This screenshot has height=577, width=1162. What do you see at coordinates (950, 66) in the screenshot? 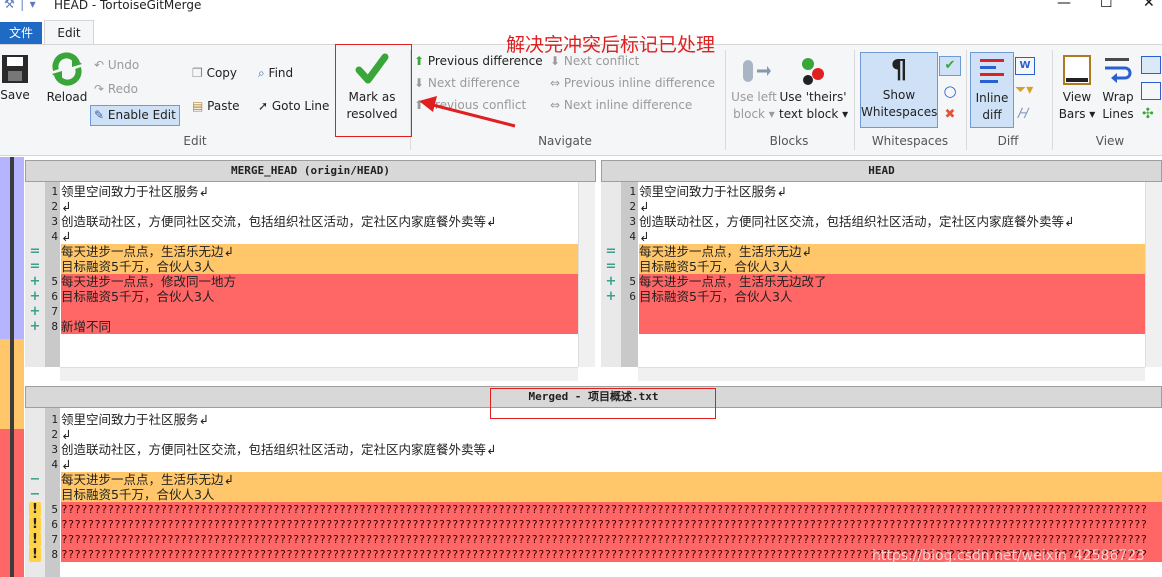
I see `ignore-eol-toggle: ✔` at bounding box center [950, 66].